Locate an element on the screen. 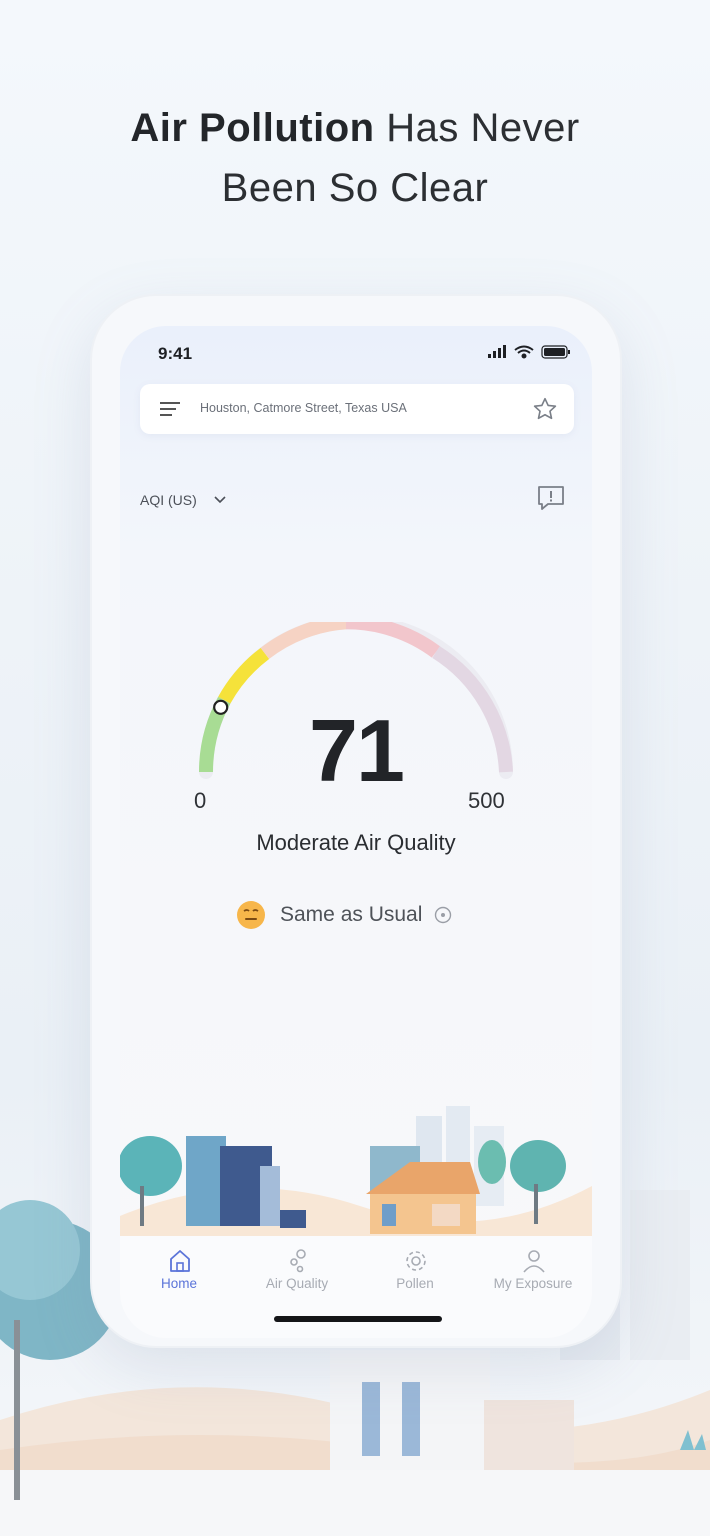  person-icon is located at coordinates (534, 1261).